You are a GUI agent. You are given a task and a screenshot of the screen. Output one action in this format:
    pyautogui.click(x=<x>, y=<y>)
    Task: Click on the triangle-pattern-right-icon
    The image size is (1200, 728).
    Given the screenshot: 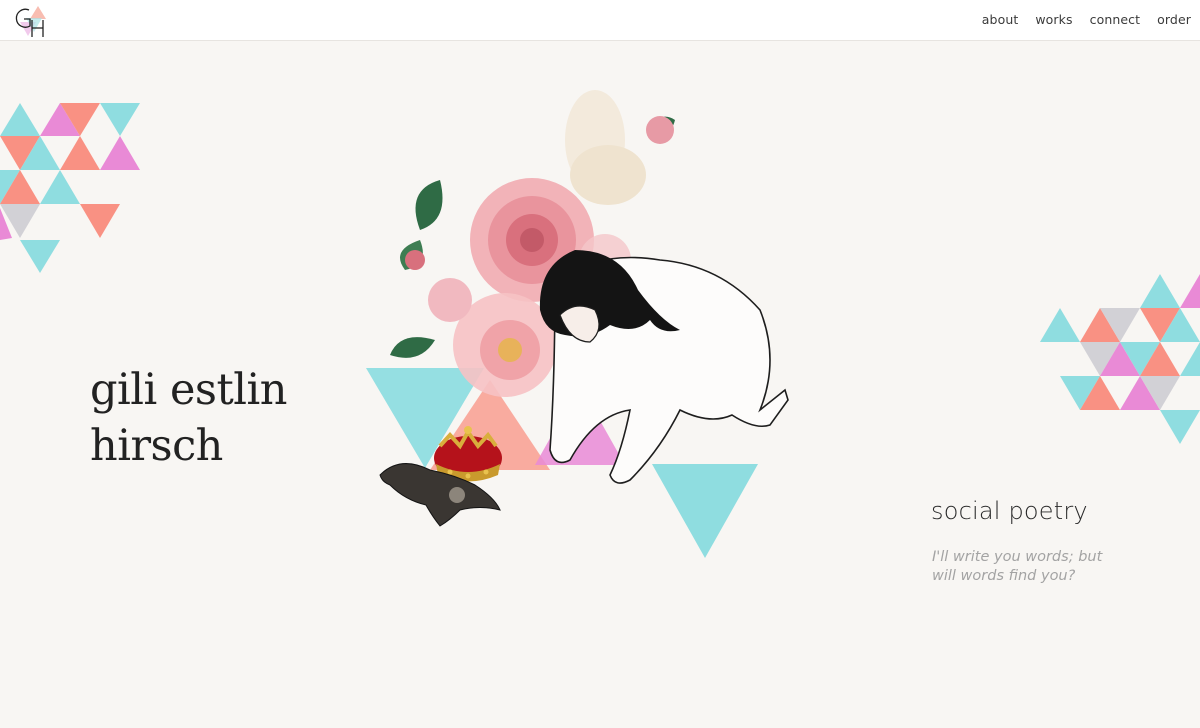 What is the action you would take?
    pyautogui.click(x=1120, y=359)
    